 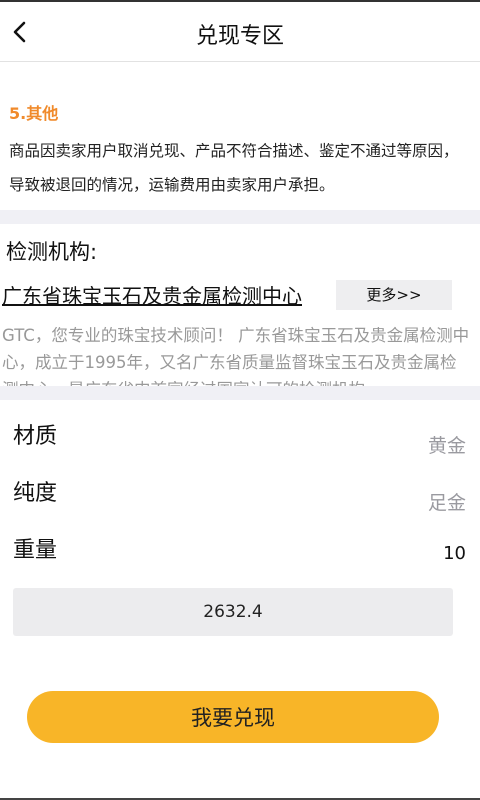 What do you see at coordinates (446, 446) in the screenshot?
I see `material-value: 黄金` at bounding box center [446, 446].